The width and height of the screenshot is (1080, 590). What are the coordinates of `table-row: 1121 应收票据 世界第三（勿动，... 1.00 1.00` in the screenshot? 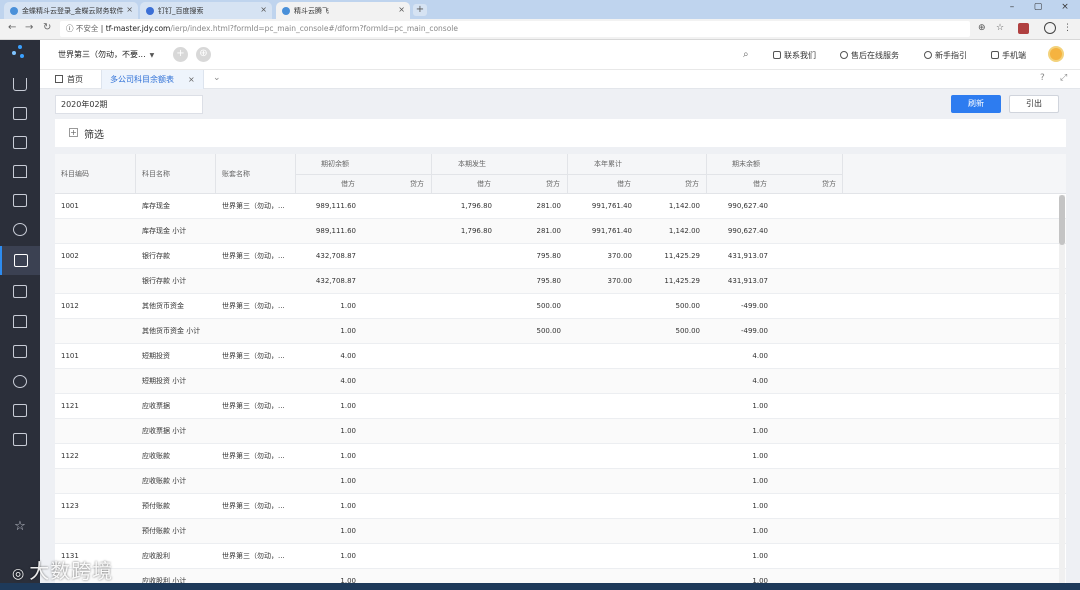 It's located at (560, 406).